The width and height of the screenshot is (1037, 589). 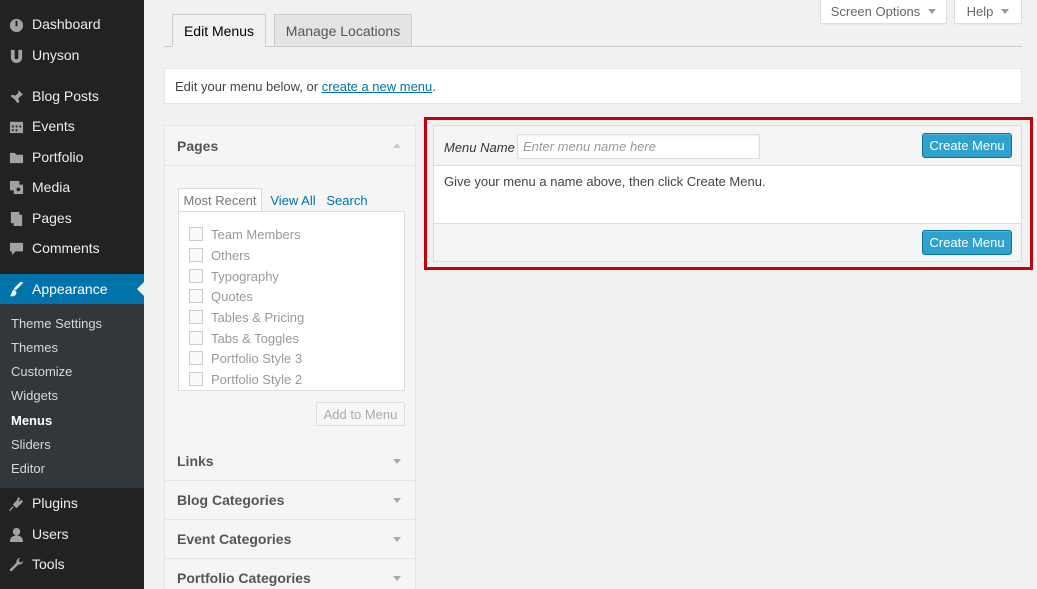 What do you see at coordinates (16, 24) in the screenshot?
I see `dashboard-icon` at bounding box center [16, 24].